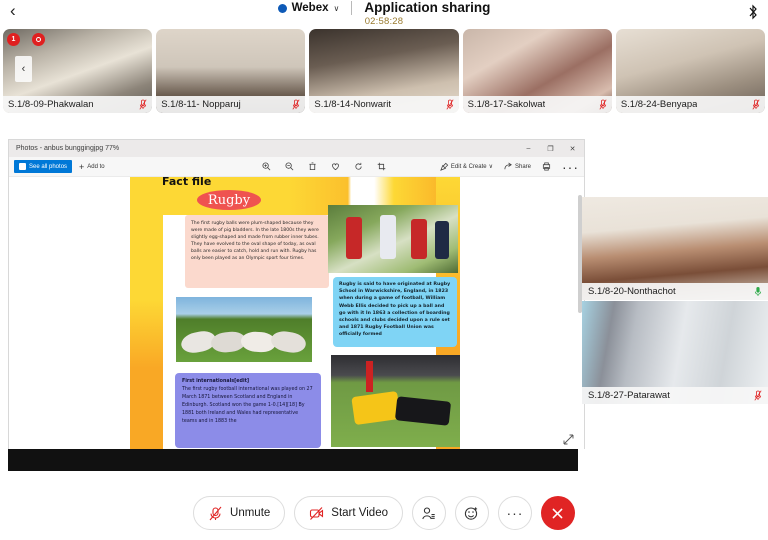  What do you see at coordinates (753, 12) in the screenshot?
I see `bluetooth-icon` at bounding box center [753, 12].